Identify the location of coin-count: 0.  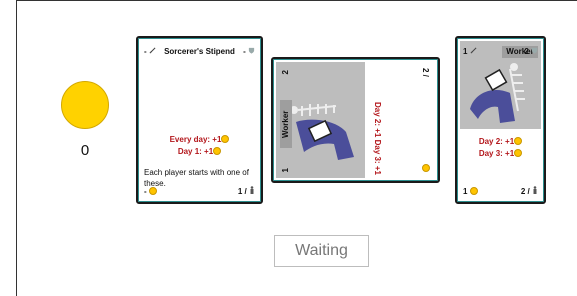
(85, 150).